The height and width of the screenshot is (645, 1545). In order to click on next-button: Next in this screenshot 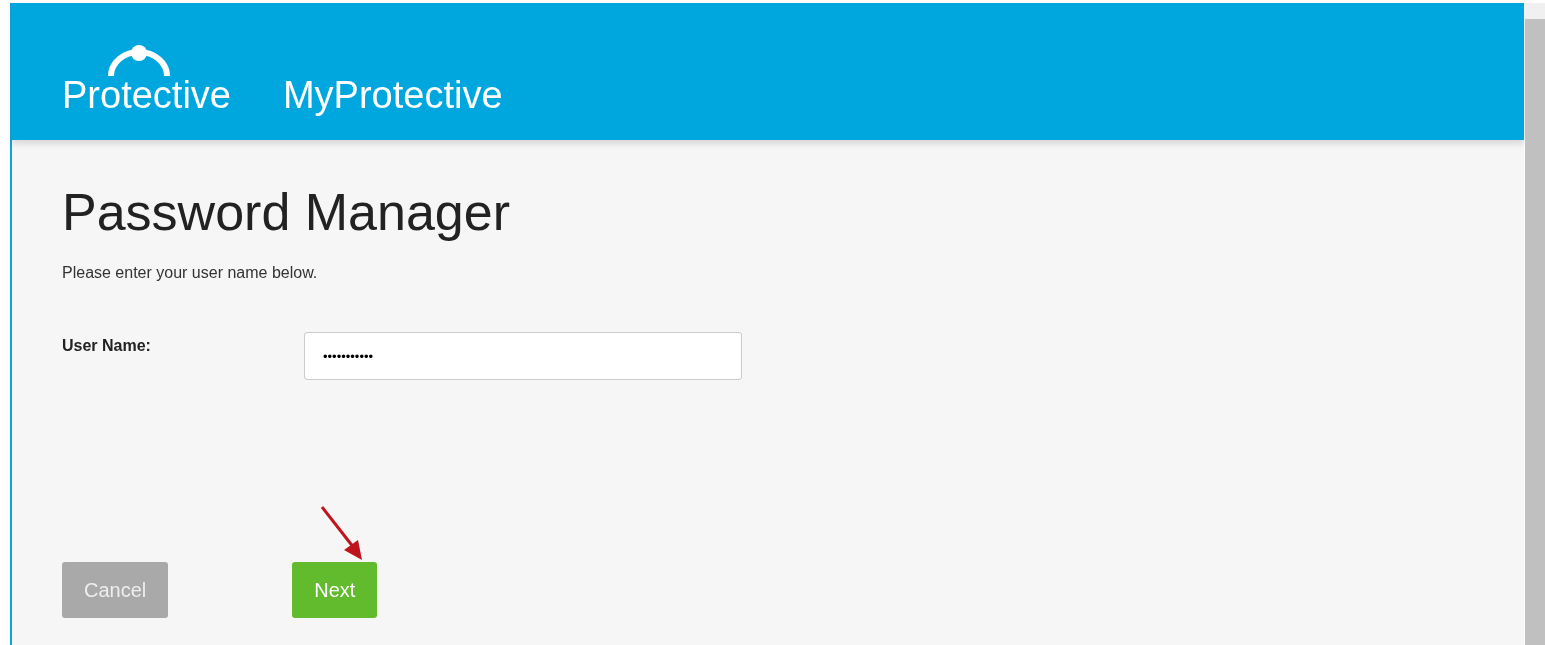, I will do `click(335, 590)`.